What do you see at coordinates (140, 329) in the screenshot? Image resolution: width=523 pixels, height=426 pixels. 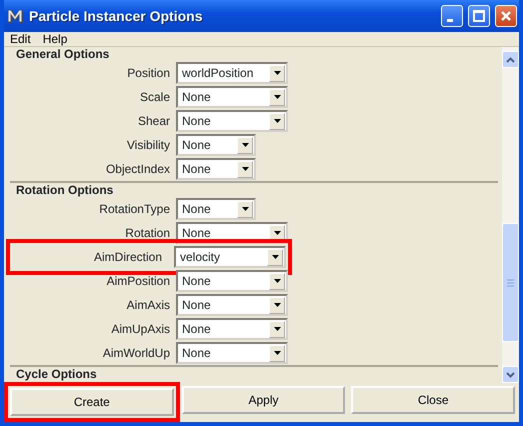 I see `field-label: AimUpAxis` at bounding box center [140, 329].